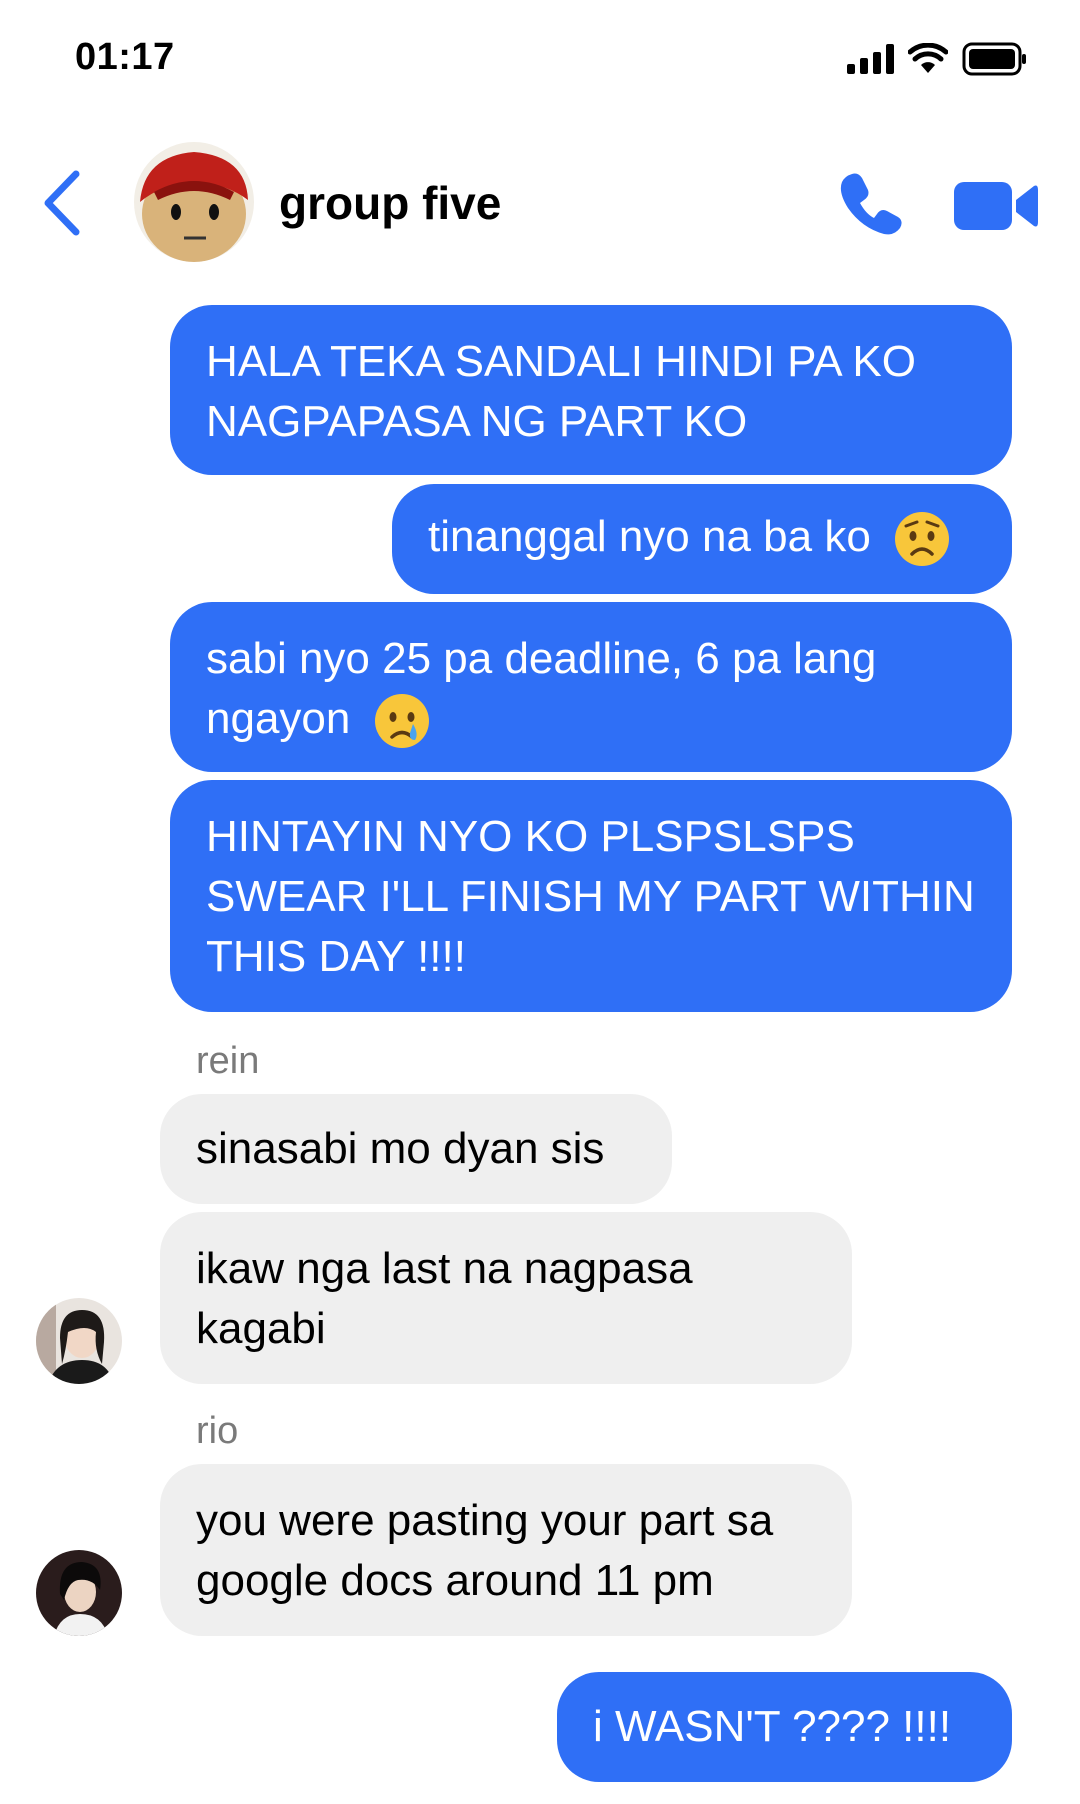 Image resolution: width=1080 pixels, height=1804 pixels. What do you see at coordinates (540, 203) in the screenshot?
I see `chat-header: group five` at bounding box center [540, 203].